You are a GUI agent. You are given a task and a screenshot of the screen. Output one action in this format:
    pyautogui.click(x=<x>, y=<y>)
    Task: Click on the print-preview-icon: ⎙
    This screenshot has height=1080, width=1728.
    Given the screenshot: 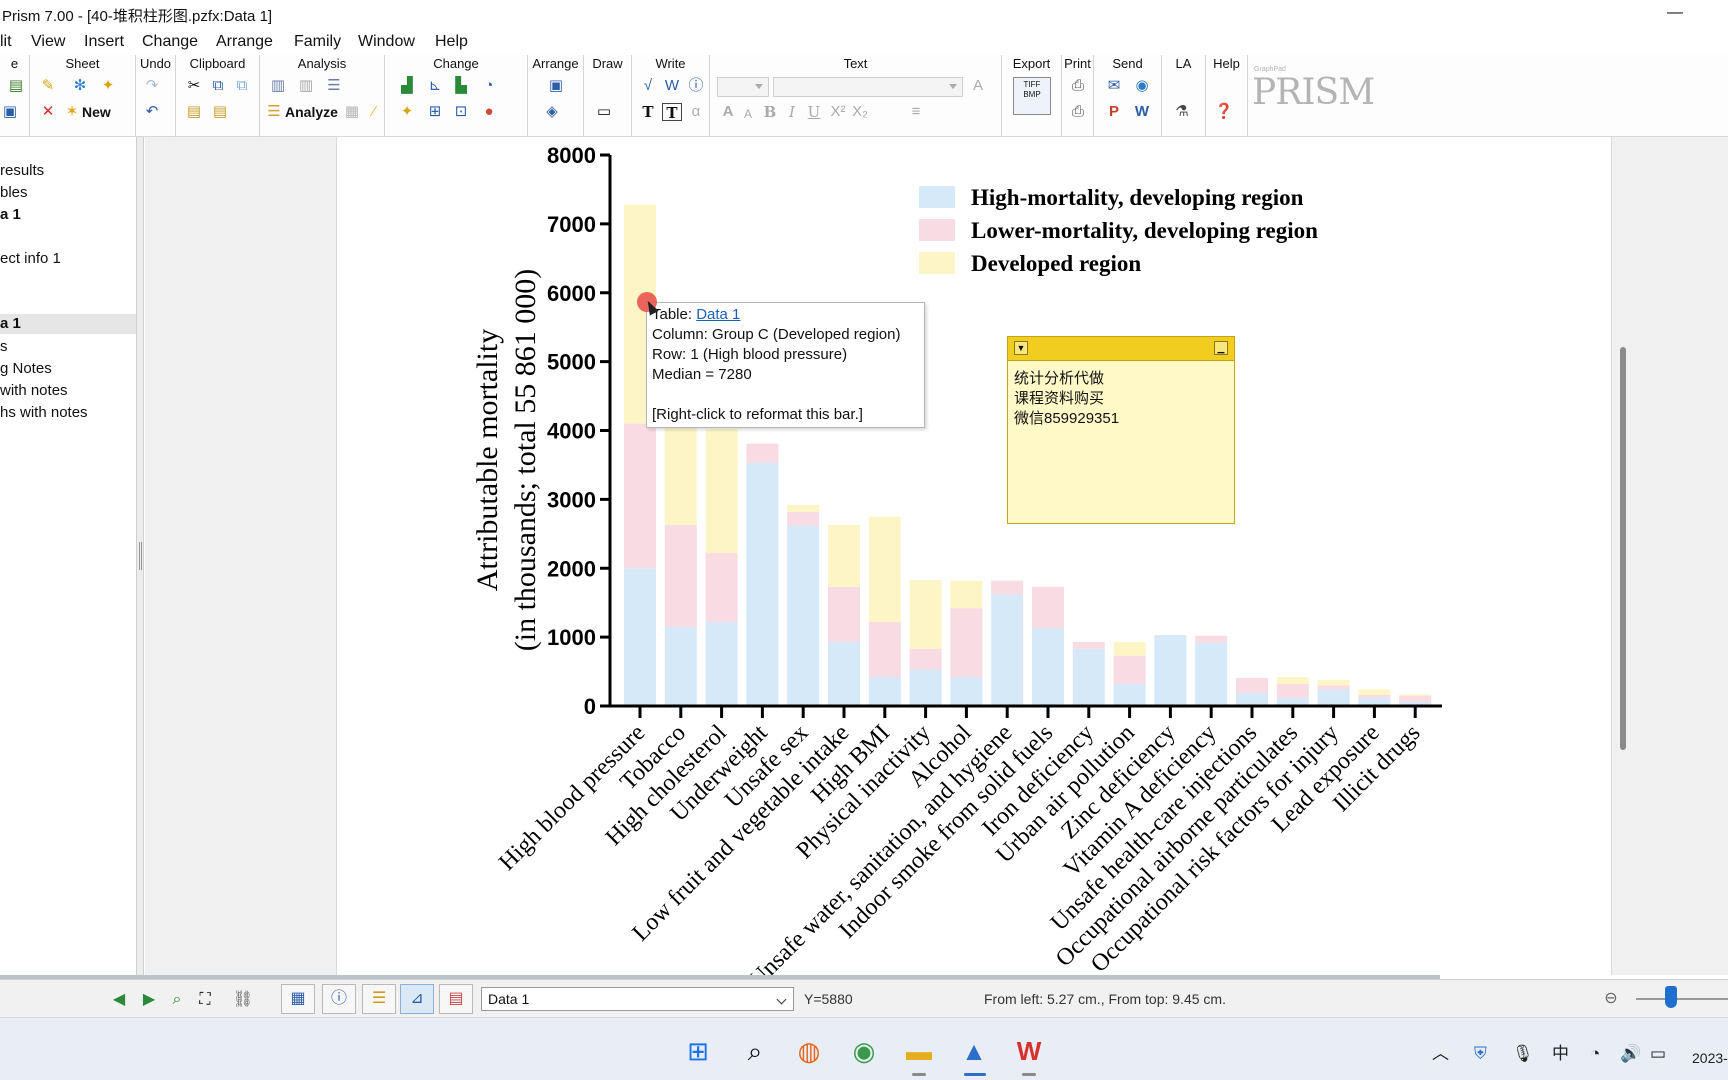 What is the action you would take?
    pyautogui.click(x=1078, y=112)
    